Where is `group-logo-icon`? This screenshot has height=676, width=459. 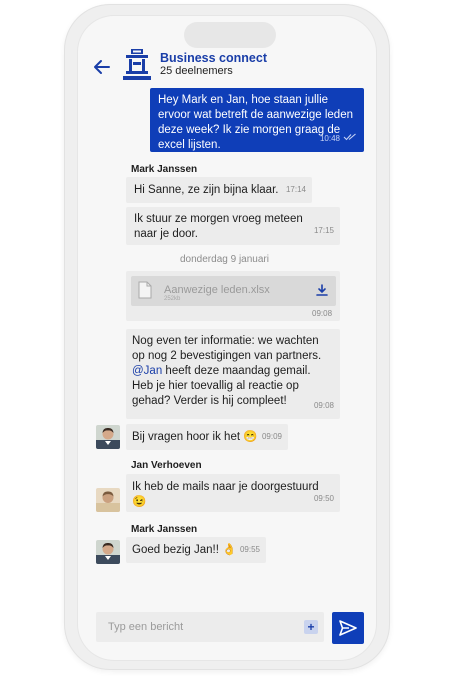 group-logo-icon is located at coordinates (137, 65).